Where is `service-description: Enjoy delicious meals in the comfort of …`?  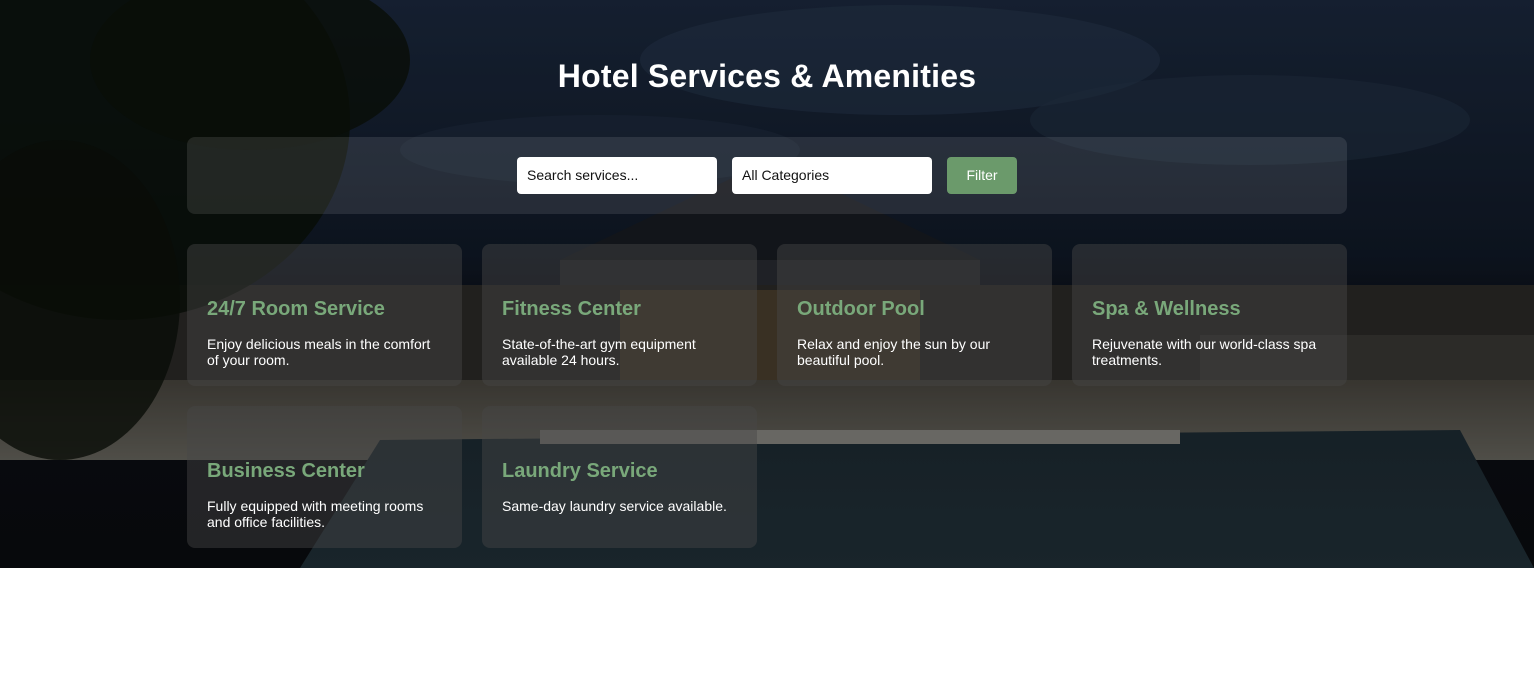 service-description: Enjoy delicious meals in the comfort of … is located at coordinates (319, 352).